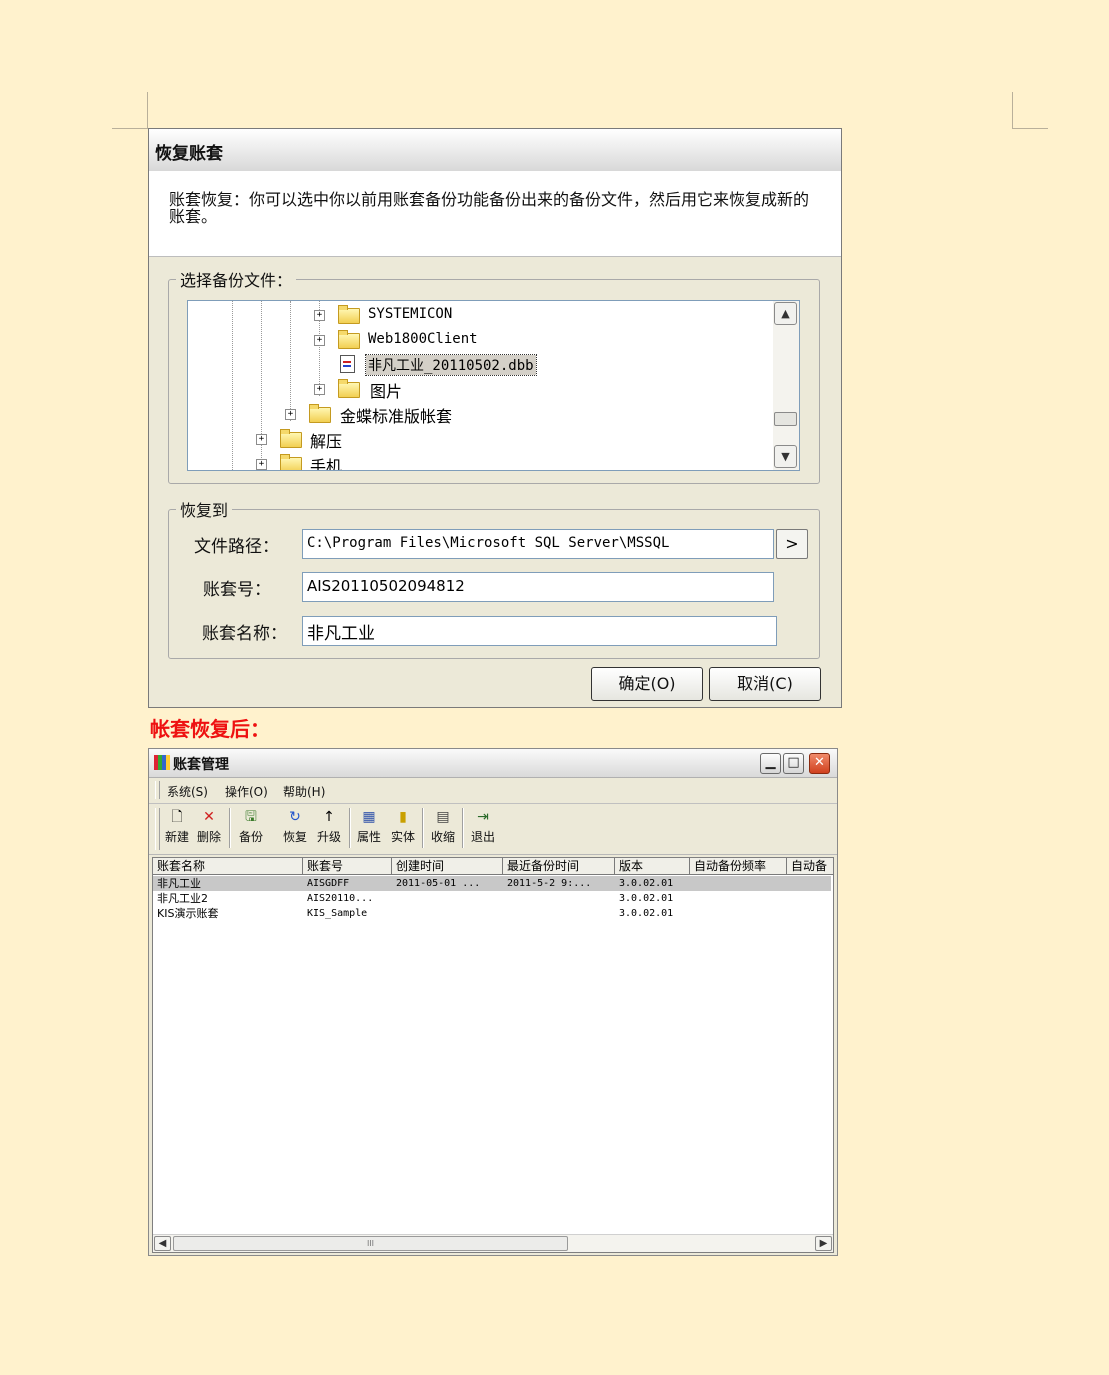 The height and width of the screenshot is (1375, 1109). Describe the element at coordinates (478, 461) in the screenshot. I see `tree-node-phone: + 手机` at that location.